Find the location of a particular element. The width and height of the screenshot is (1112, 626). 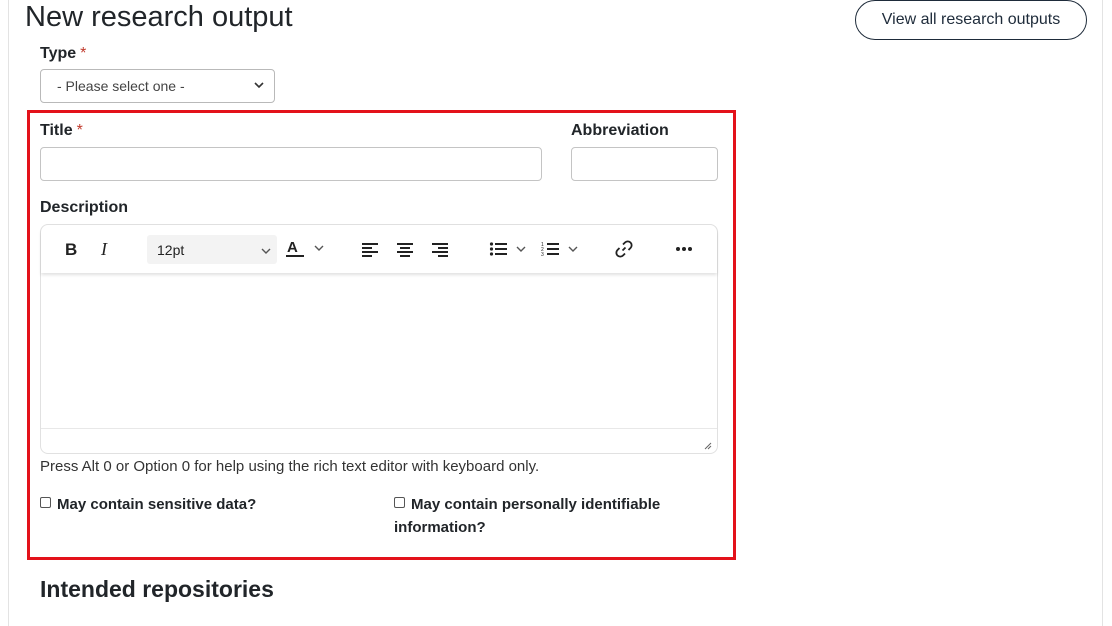

pii-label-line2: information? is located at coordinates (440, 527).